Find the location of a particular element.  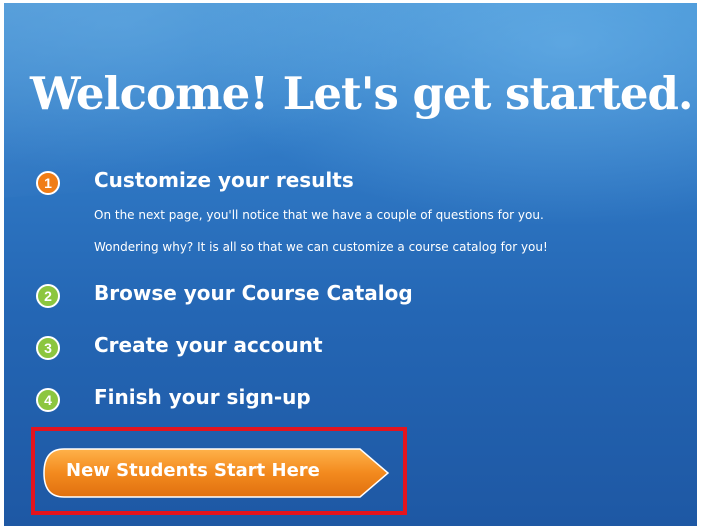

step-number-3-icon: 3 is located at coordinates (48, 348).